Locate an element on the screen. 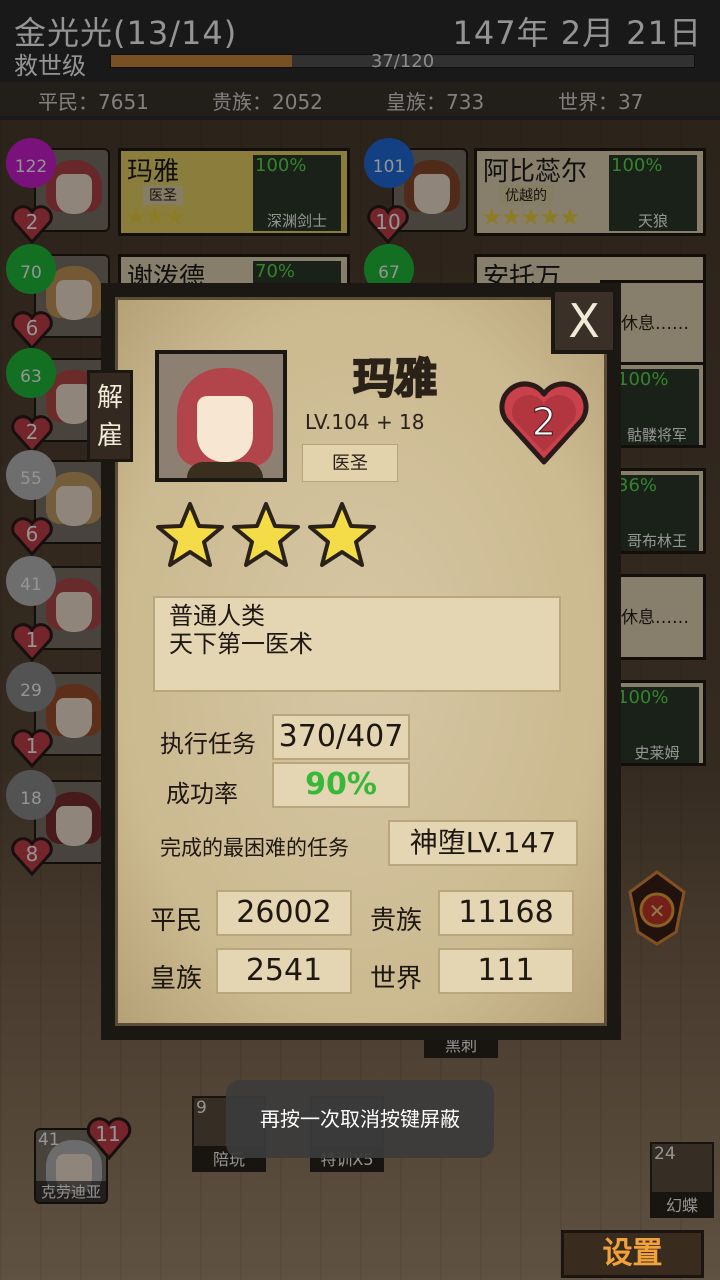 This screenshot has height=1280, width=720. toast-message: 再按一次取消按键屏蔽 is located at coordinates (360, 1119).